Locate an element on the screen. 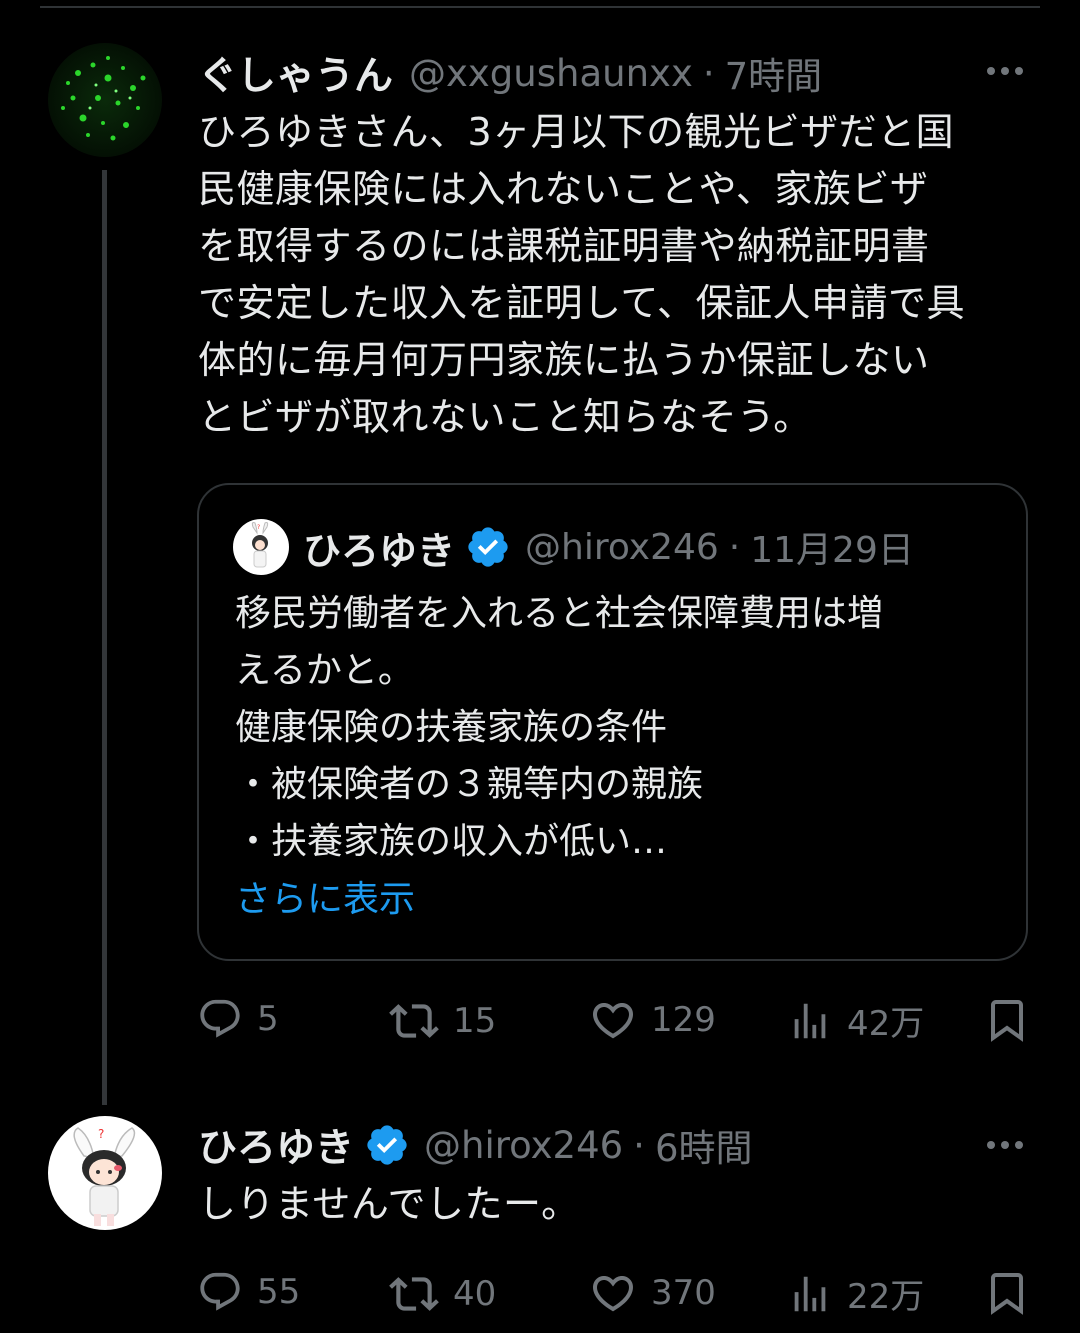 This screenshot has width=1080, height=1333. post2-author-handle: @hirox246 is located at coordinates (523, 1145).